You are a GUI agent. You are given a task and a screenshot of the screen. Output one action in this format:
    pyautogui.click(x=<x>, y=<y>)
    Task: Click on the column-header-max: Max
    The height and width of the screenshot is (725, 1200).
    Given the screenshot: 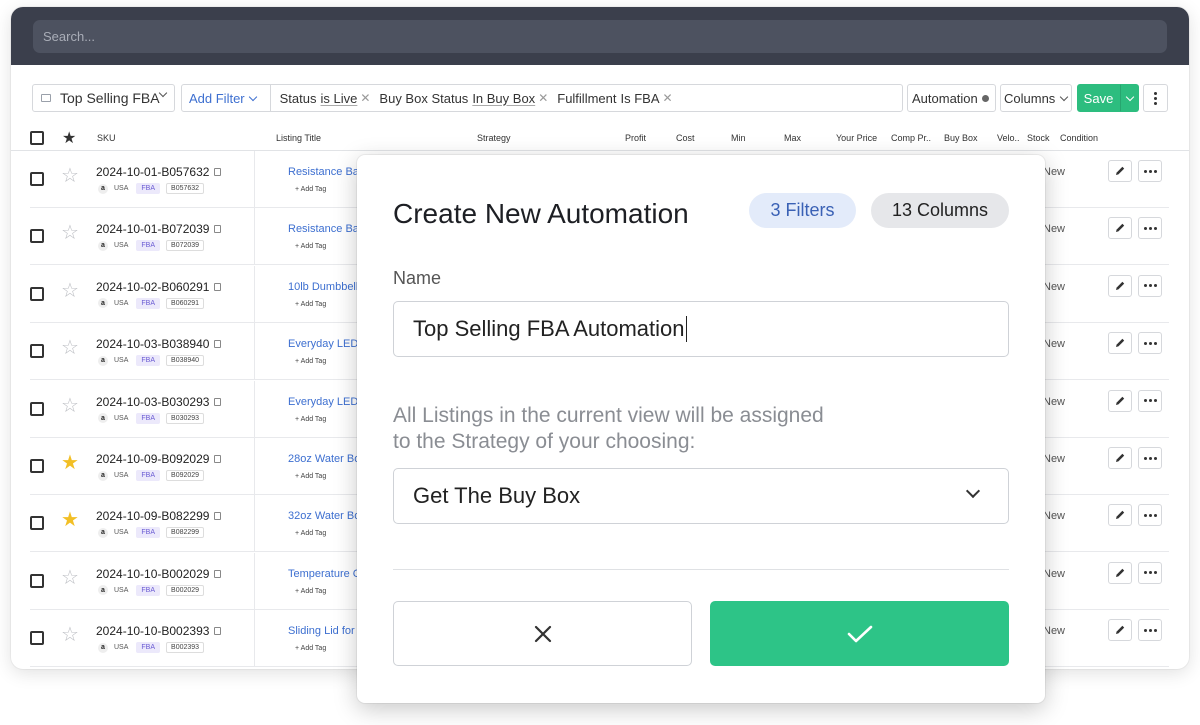 What is the action you would take?
    pyautogui.click(x=792, y=138)
    